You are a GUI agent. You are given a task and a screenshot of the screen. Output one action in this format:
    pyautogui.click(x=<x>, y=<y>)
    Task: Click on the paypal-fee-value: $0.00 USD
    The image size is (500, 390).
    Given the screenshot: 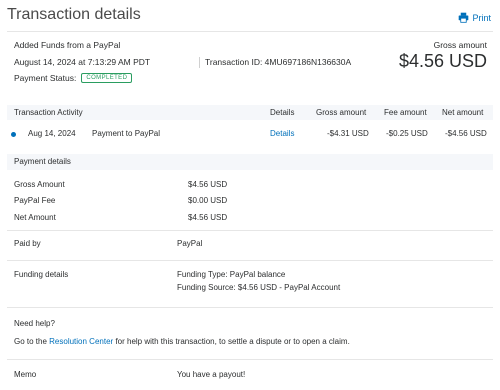 What is the action you would take?
    pyautogui.click(x=208, y=200)
    